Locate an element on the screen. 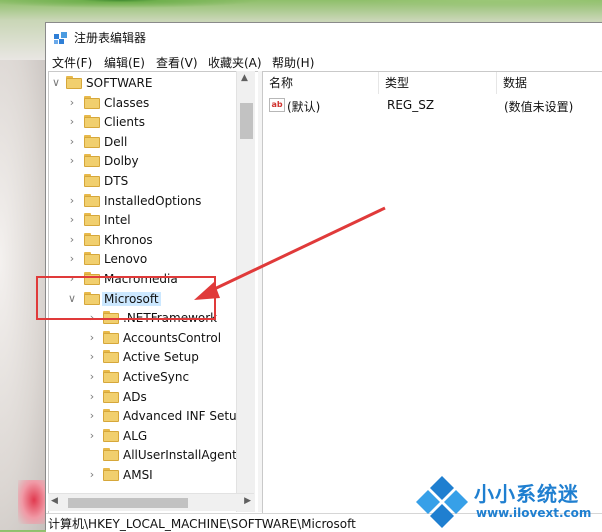 This screenshot has height=532, width=602. tree-item-ads: › ADs is located at coordinates (144, 397).